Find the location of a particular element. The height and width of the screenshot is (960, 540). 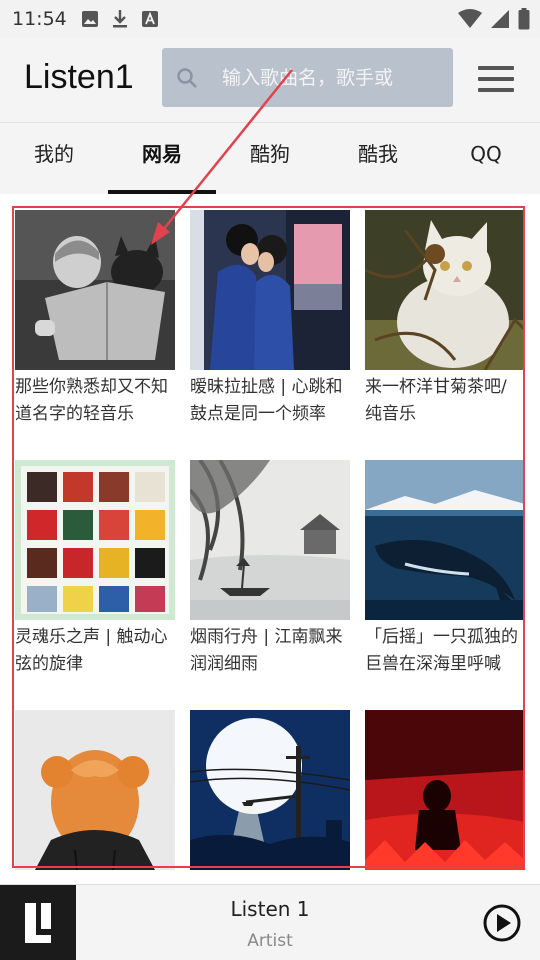

playlist-title: 来一杯洋甘菊茶吧/纯音乐 is located at coordinates (436, 400).